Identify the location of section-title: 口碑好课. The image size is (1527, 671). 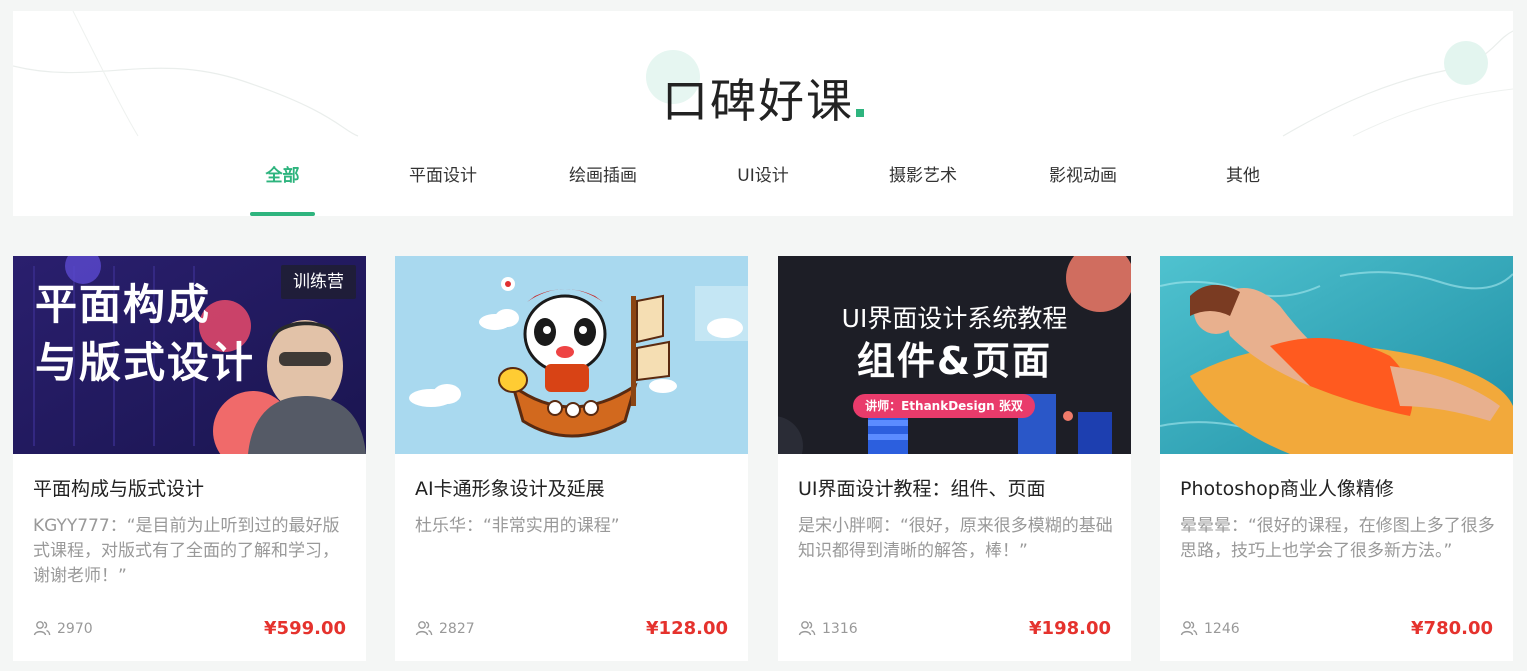
(763, 101).